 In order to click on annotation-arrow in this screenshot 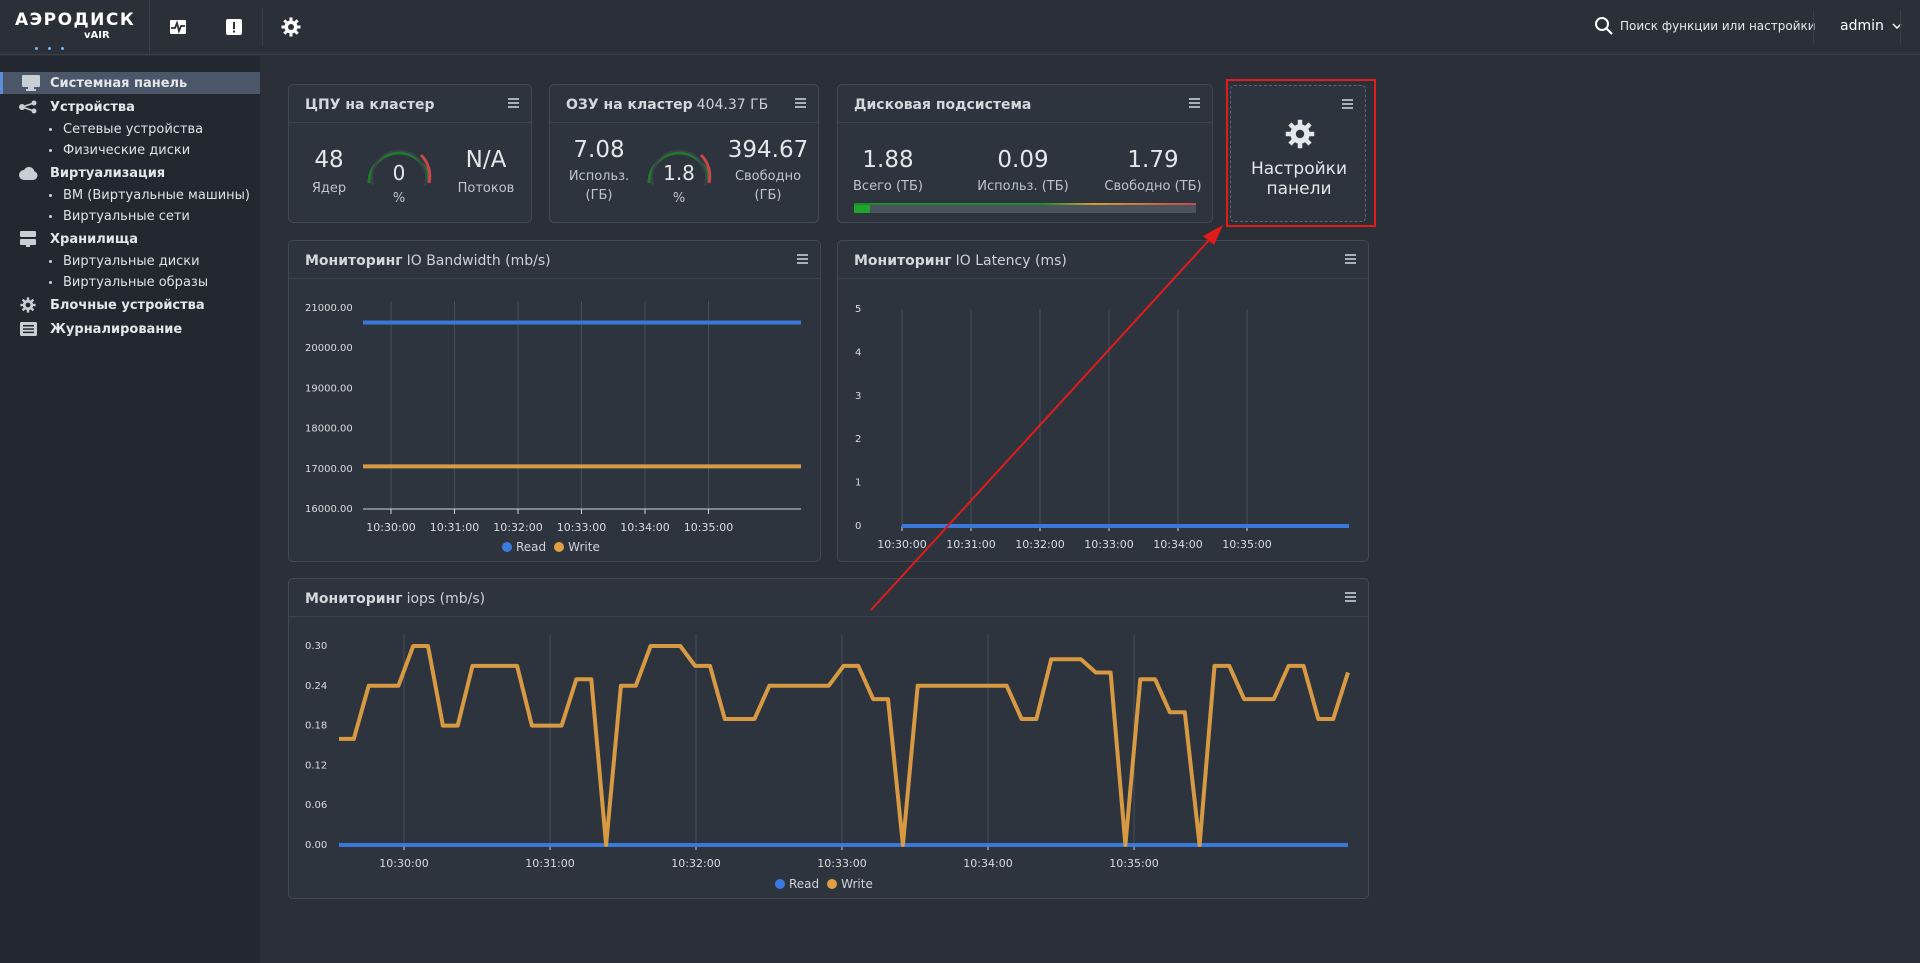, I will do `click(1046, 418)`.